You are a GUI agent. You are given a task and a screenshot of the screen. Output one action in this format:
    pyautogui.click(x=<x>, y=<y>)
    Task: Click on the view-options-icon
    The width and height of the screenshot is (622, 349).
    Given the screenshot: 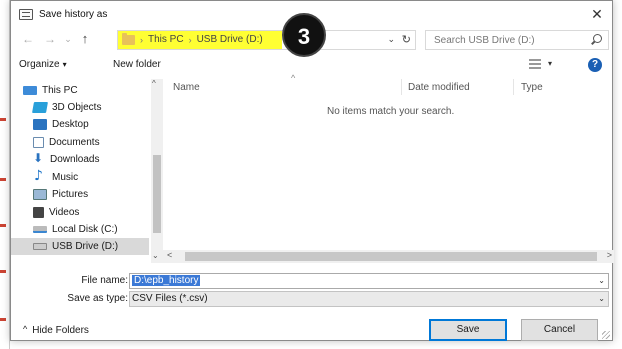 What is the action you would take?
    pyautogui.click(x=535, y=64)
    